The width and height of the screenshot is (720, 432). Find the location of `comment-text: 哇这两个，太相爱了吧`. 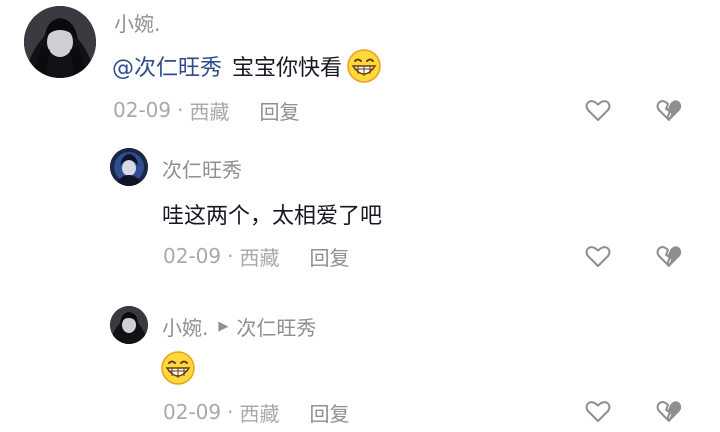

comment-text: 哇这两个，太相爱了吧 is located at coordinates (272, 214).